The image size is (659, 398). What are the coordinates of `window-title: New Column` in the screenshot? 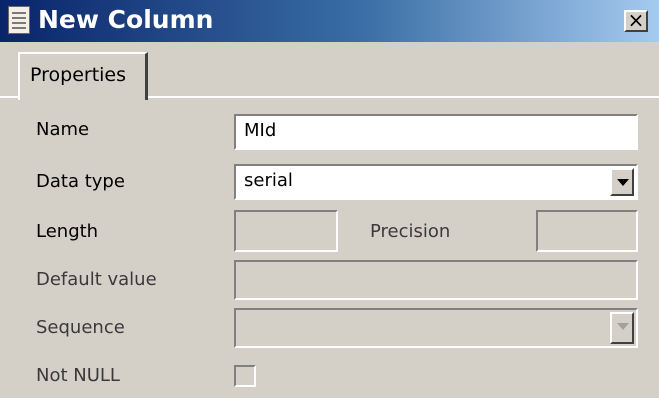 It's located at (126, 19).